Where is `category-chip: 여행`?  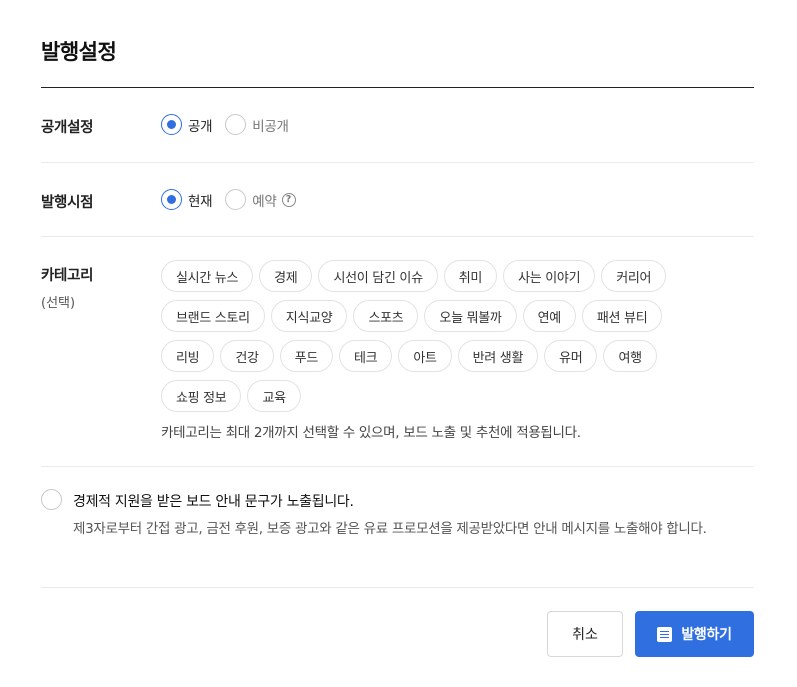 category-chip: 여행 is located at coordinates (630, 356).